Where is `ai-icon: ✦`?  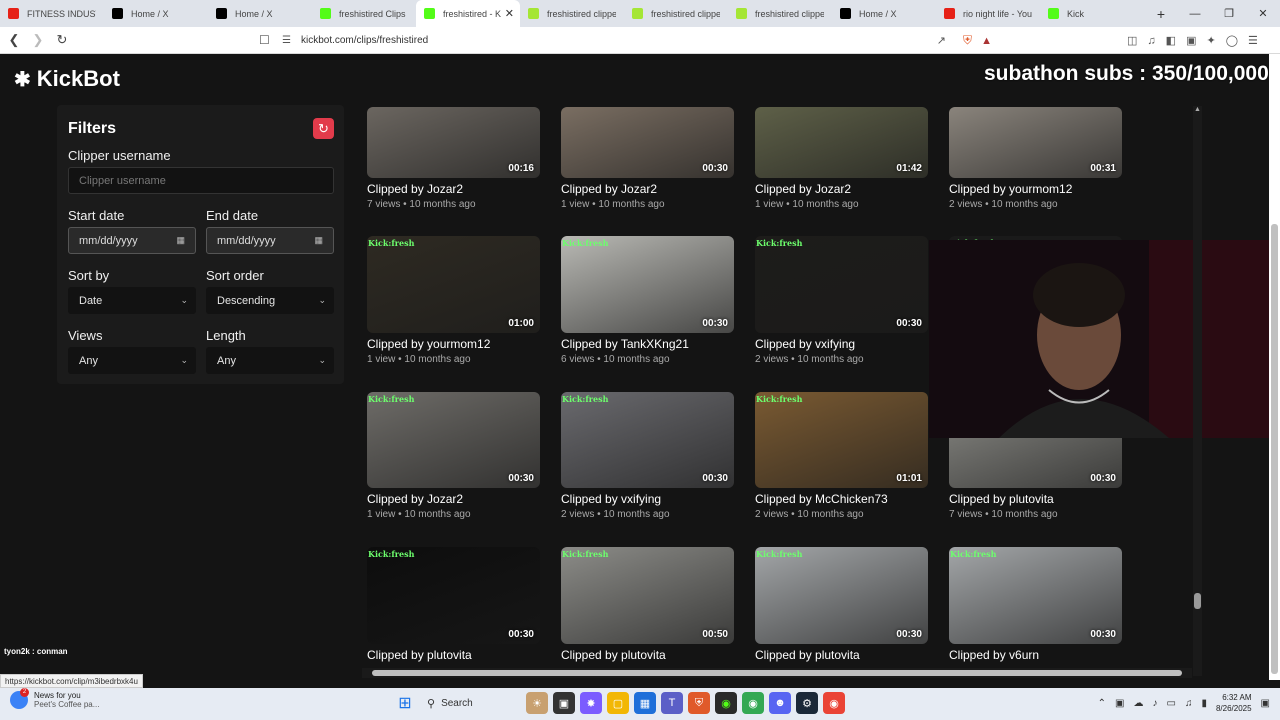
ai-icon: ✦ is located at coordinates (1210, 40).